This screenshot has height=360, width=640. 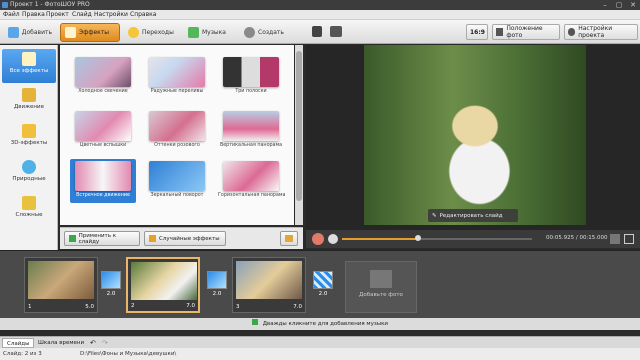 I want to click on effect-tile: Радужные переливы, so click(x=177, y=77).